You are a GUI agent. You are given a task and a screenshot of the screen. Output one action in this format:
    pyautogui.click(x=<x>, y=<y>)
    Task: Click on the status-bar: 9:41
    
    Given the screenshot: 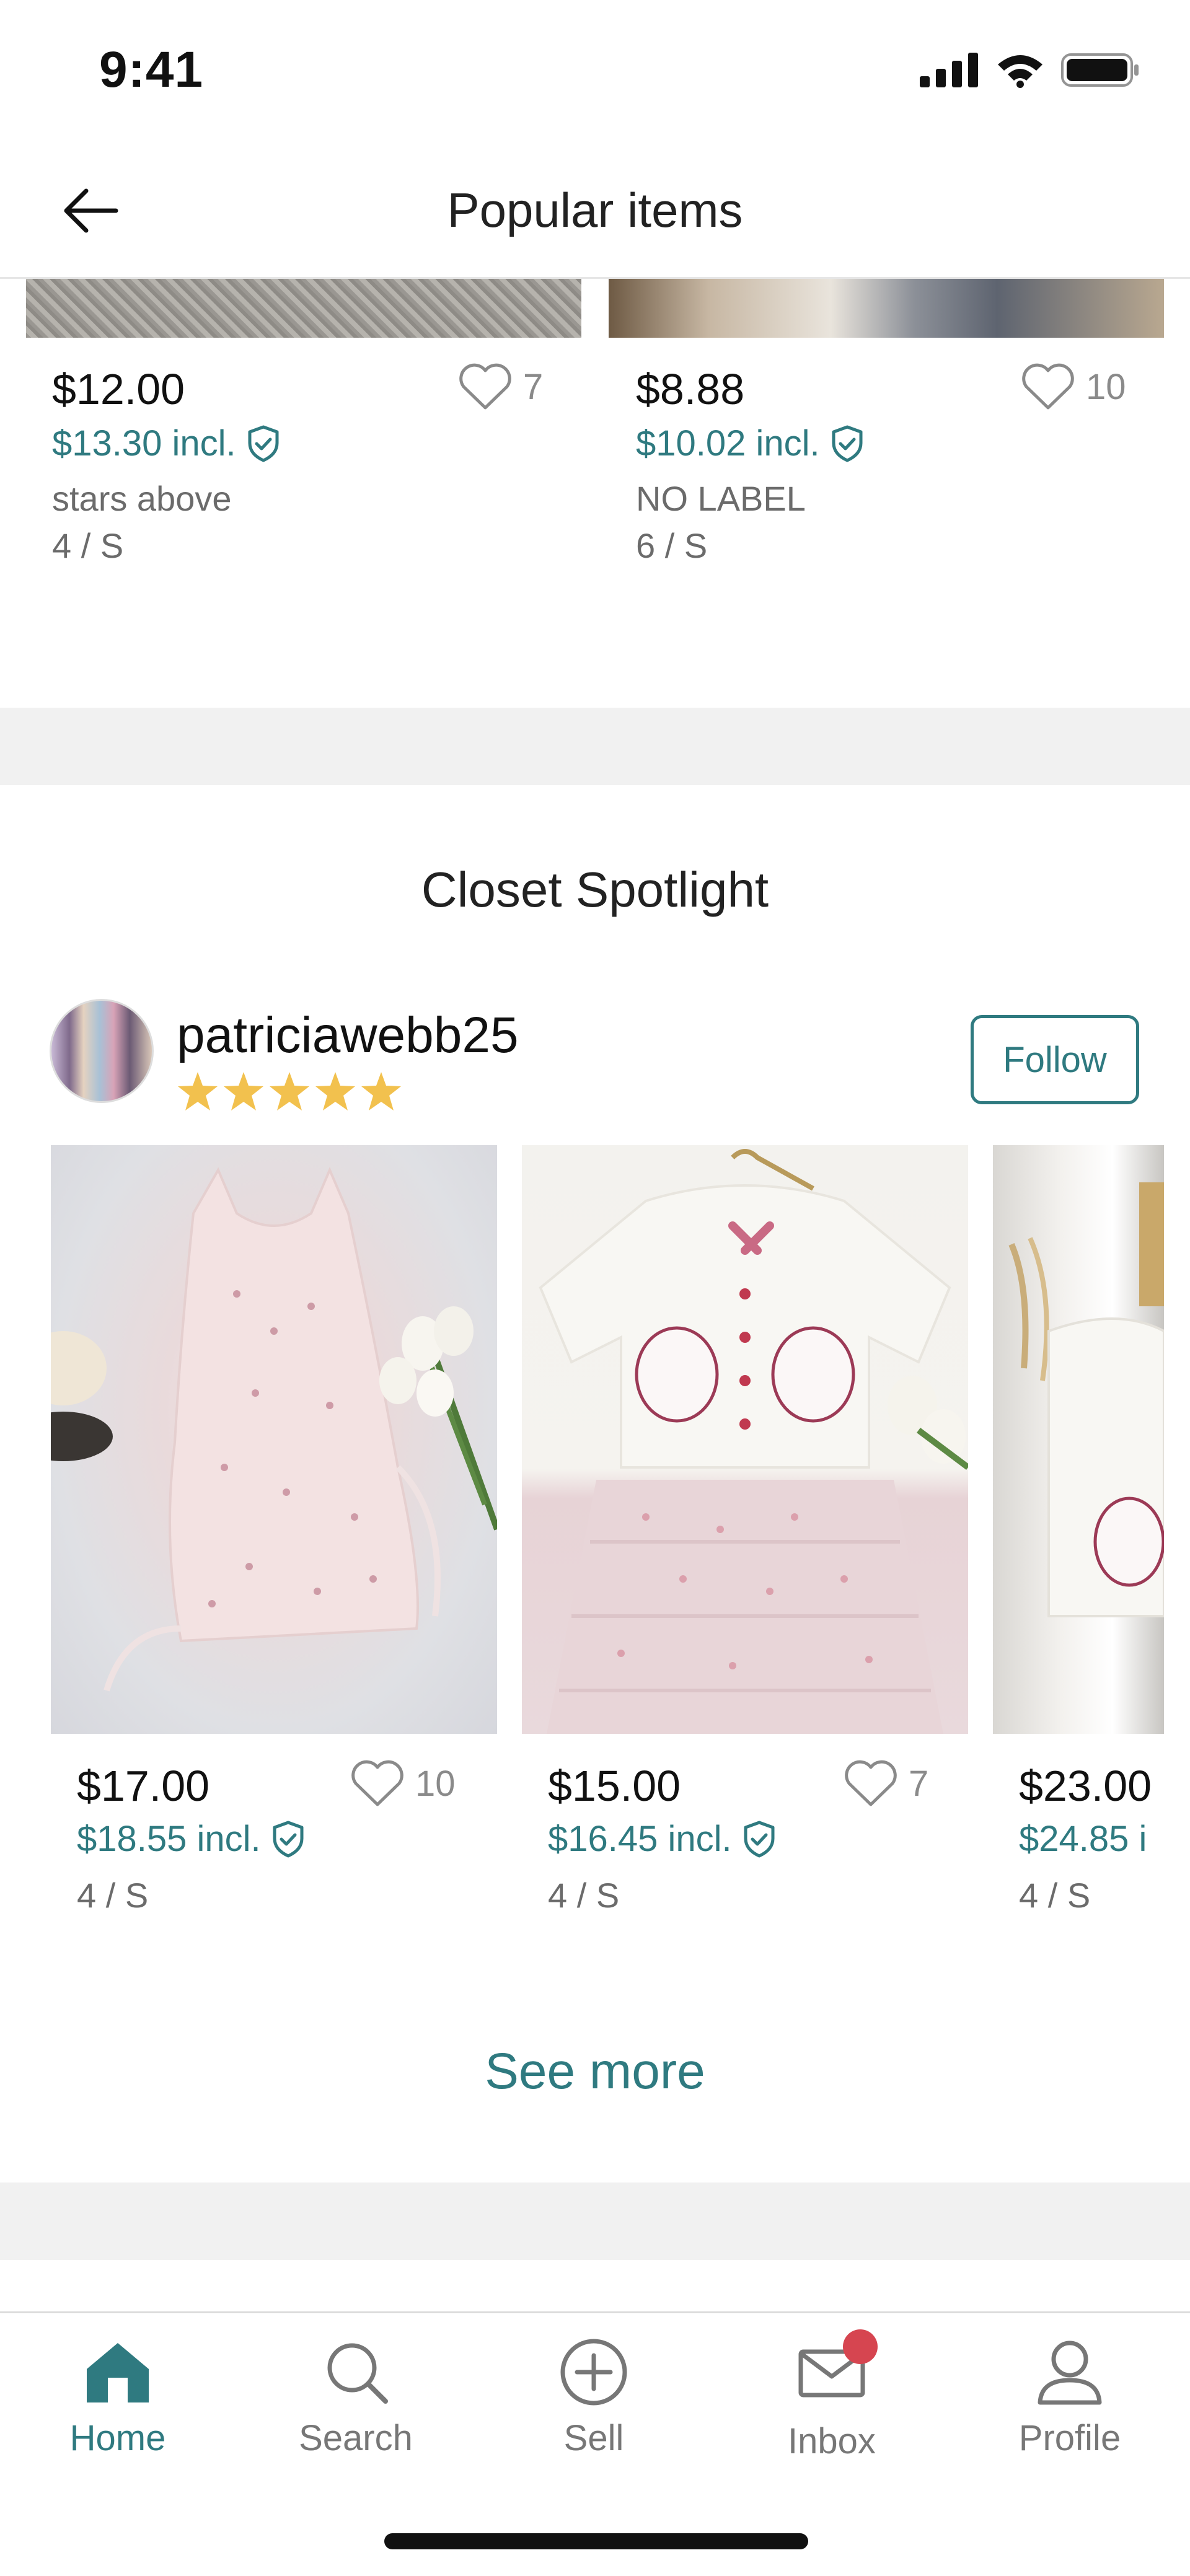 What is the action you would take?
    pyautogui.click(x=595, y=71)
    